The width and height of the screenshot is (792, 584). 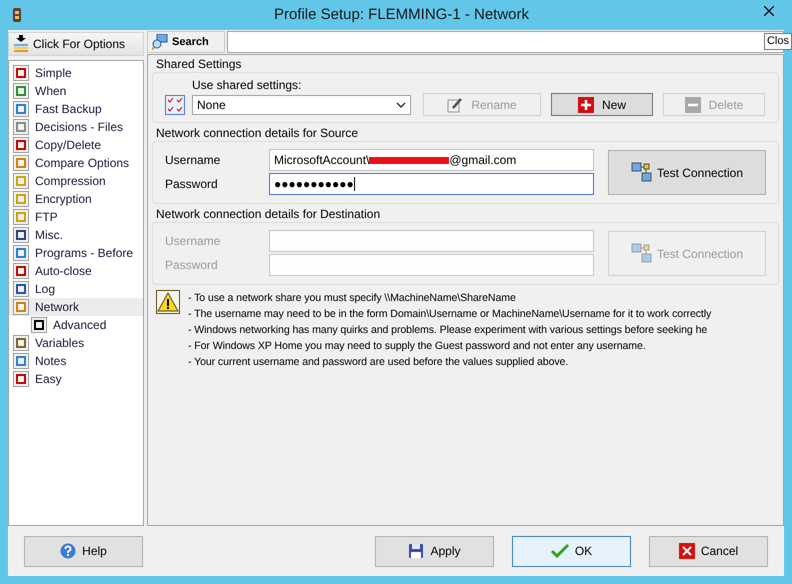 What do you see at coordinates (186, 42) in the screenshot?
I see `search-button: Search` at bounding box center [186, 42].